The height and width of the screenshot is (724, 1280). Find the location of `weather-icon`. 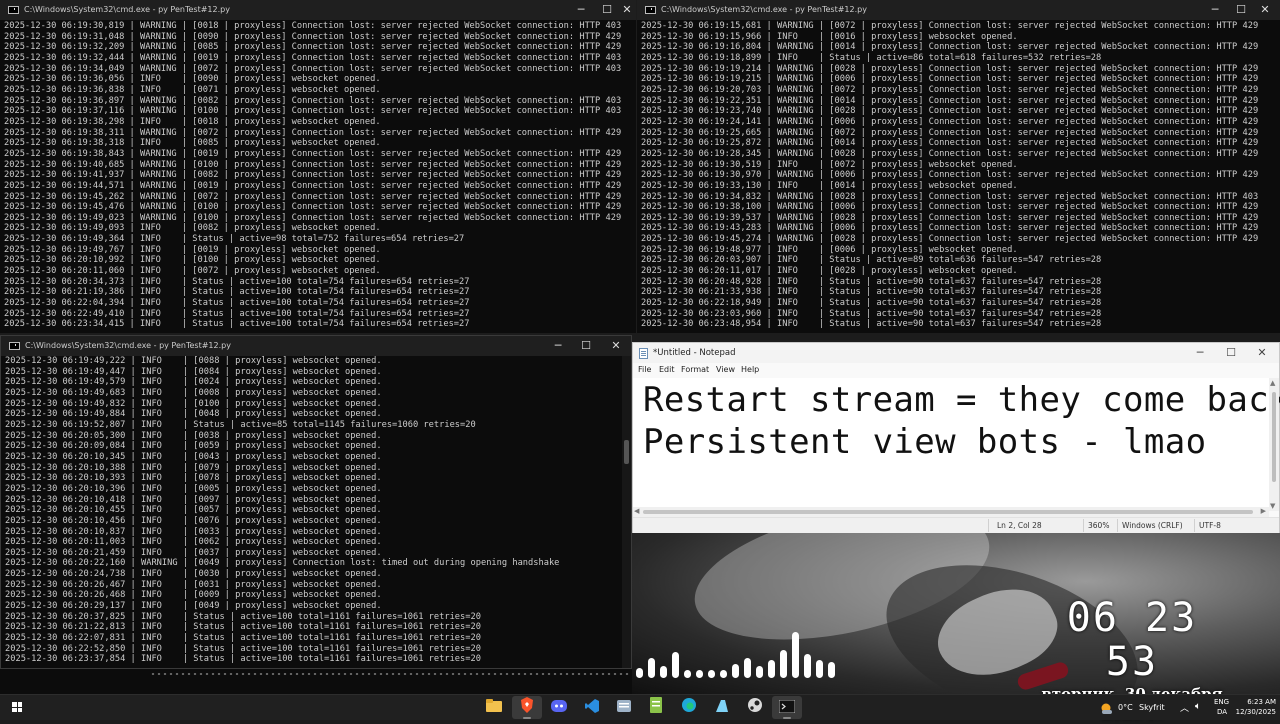

weather-icon is located at coordinates (1106, 708).